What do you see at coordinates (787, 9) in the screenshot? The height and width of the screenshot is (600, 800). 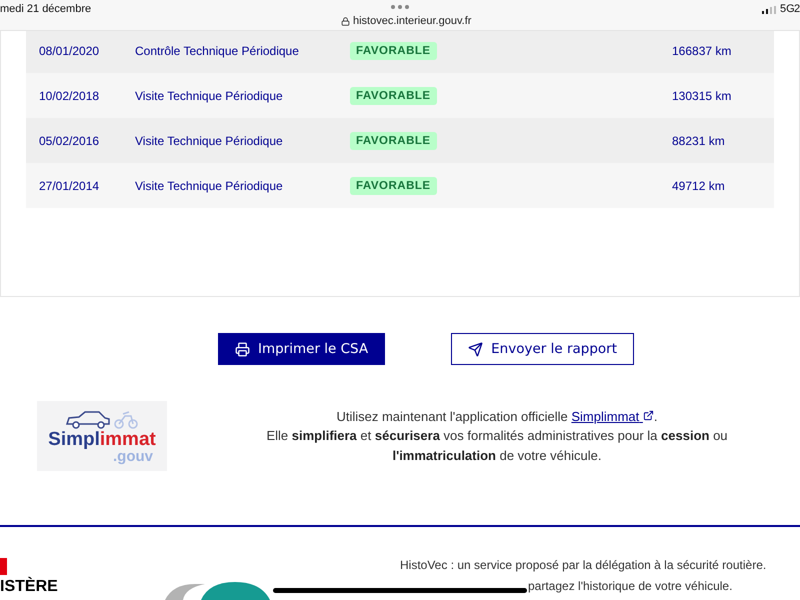 I see `network-label: 5G` at bounding box center [787, 9].